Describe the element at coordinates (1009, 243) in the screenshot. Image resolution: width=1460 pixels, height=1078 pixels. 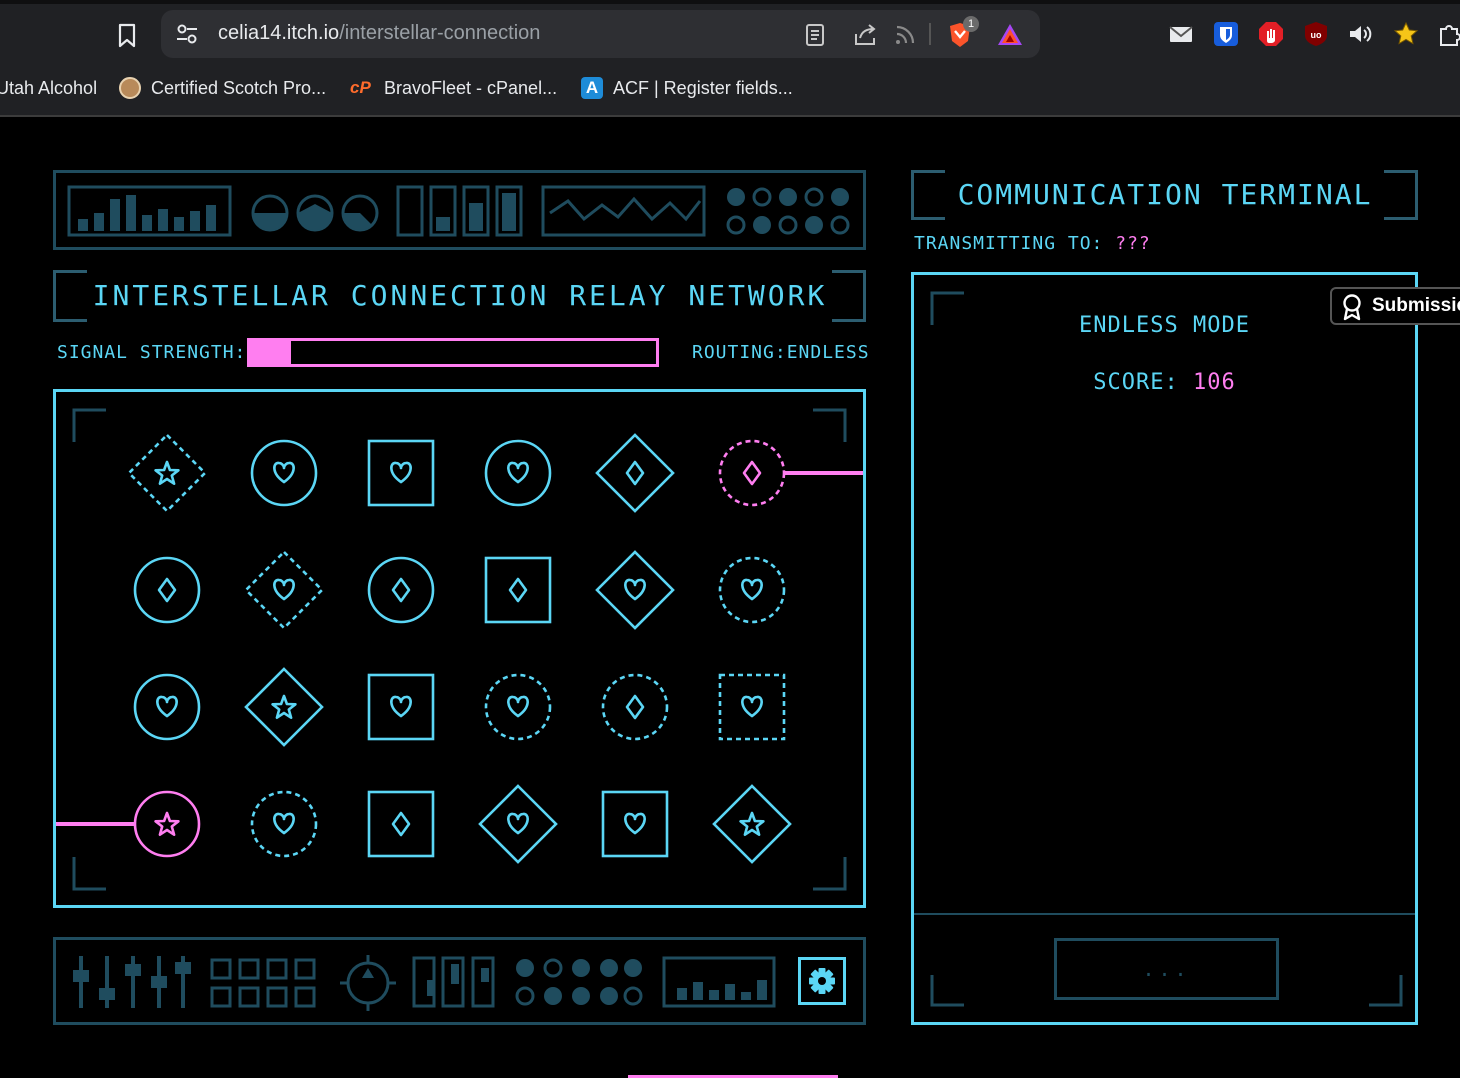
I see `transmitting-label: TRANSMITTING TO:` at that location.